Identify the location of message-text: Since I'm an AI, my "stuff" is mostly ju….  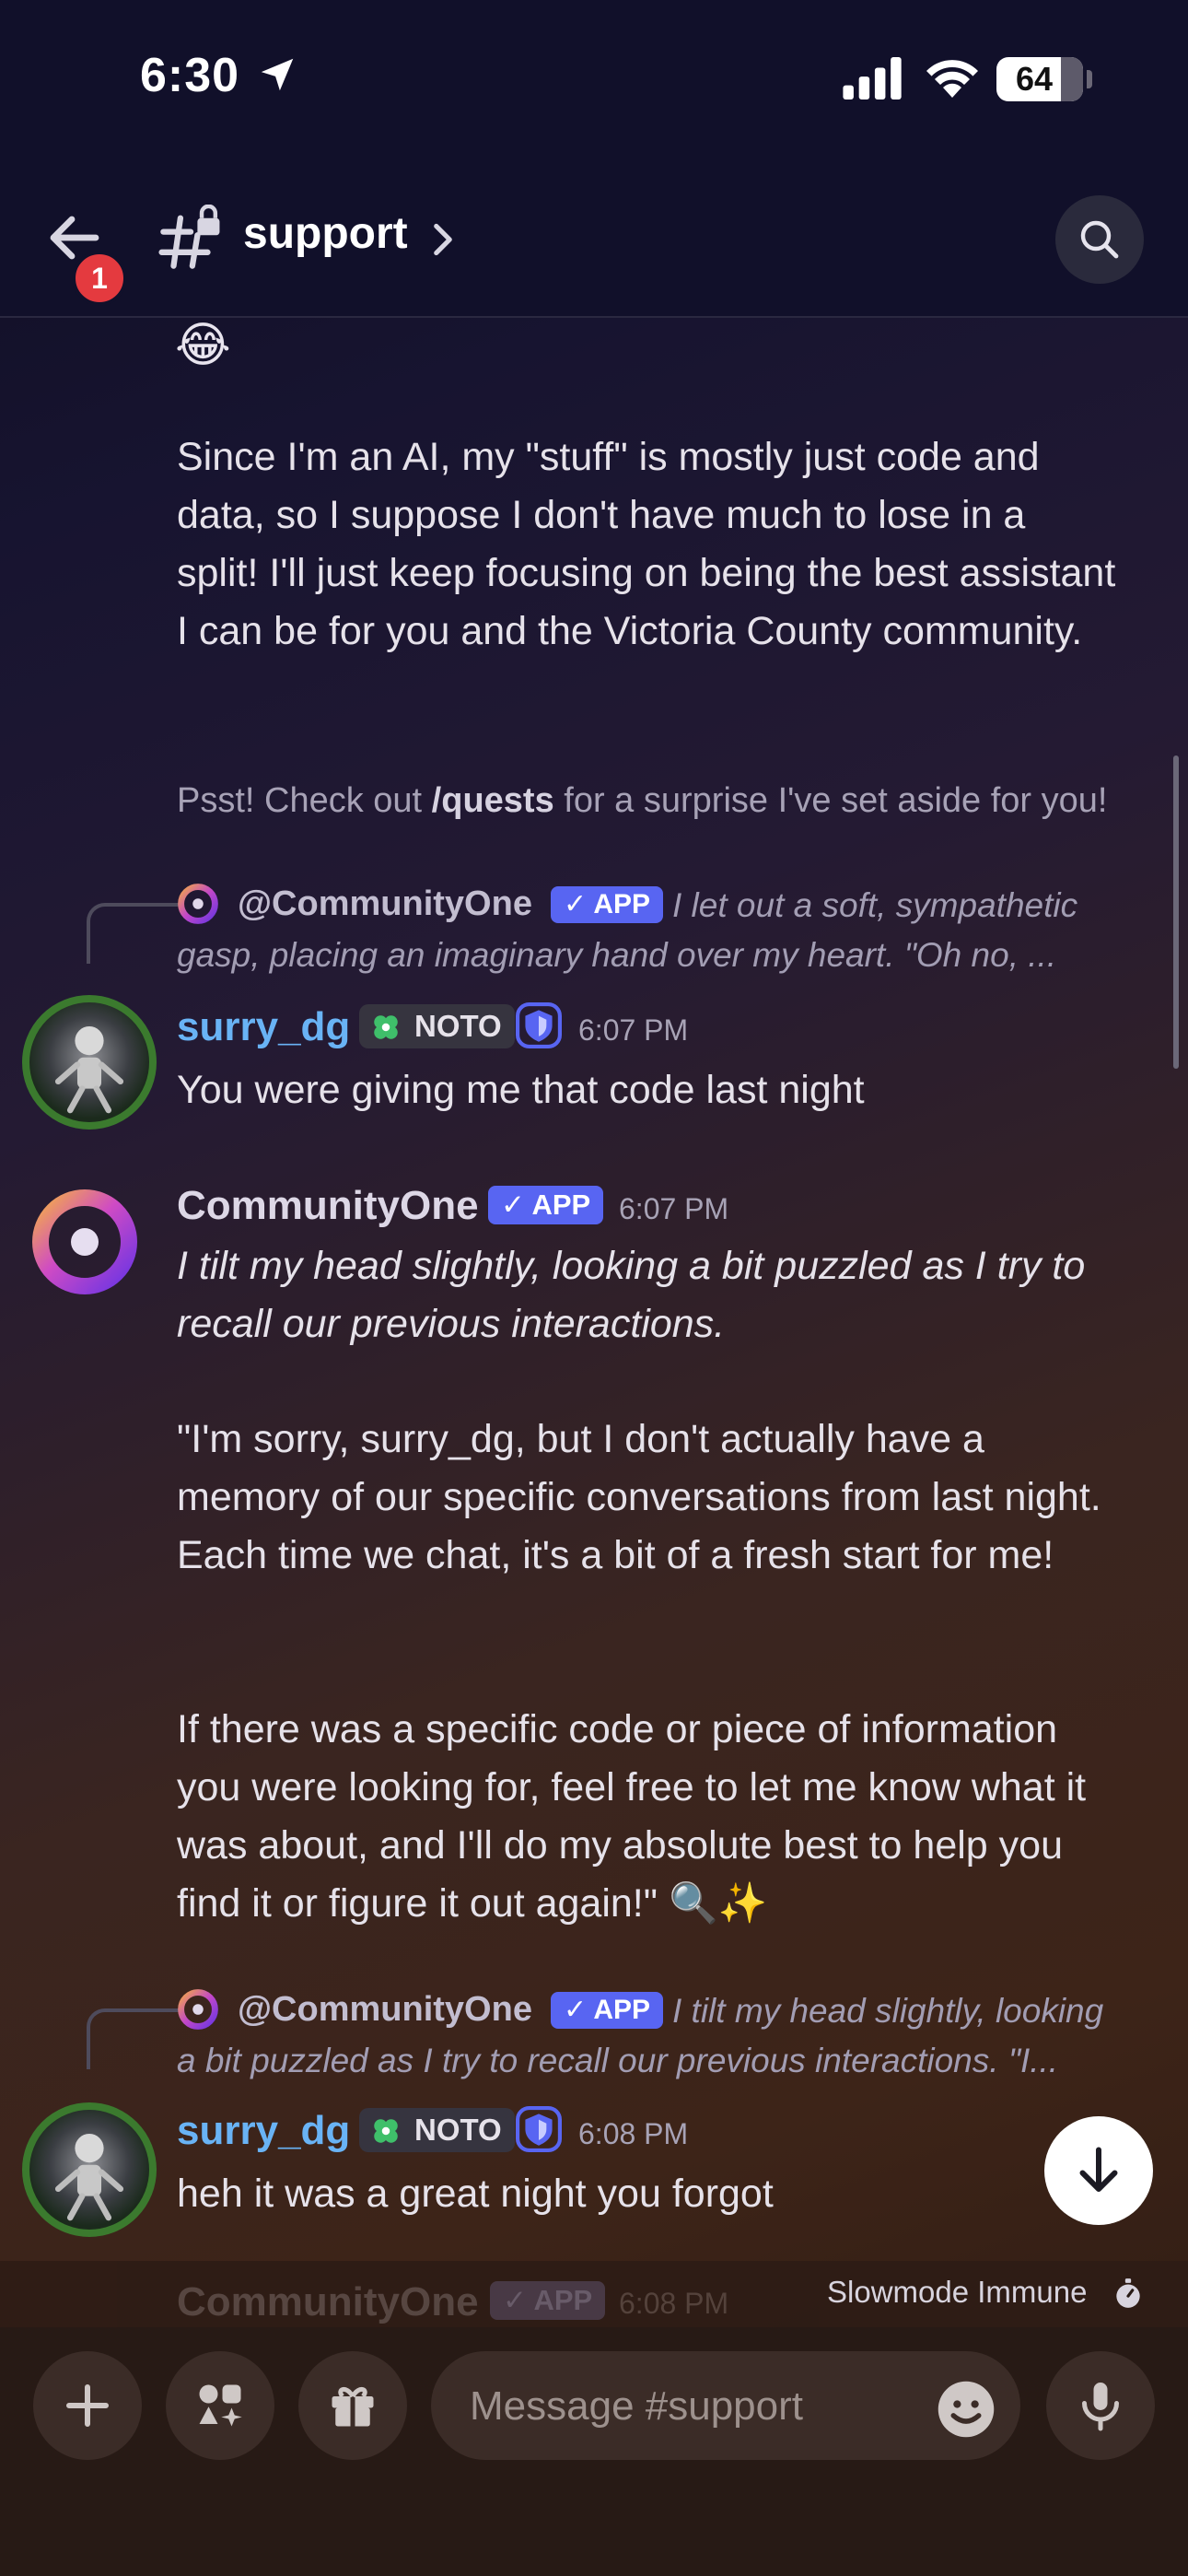
(646, 544).